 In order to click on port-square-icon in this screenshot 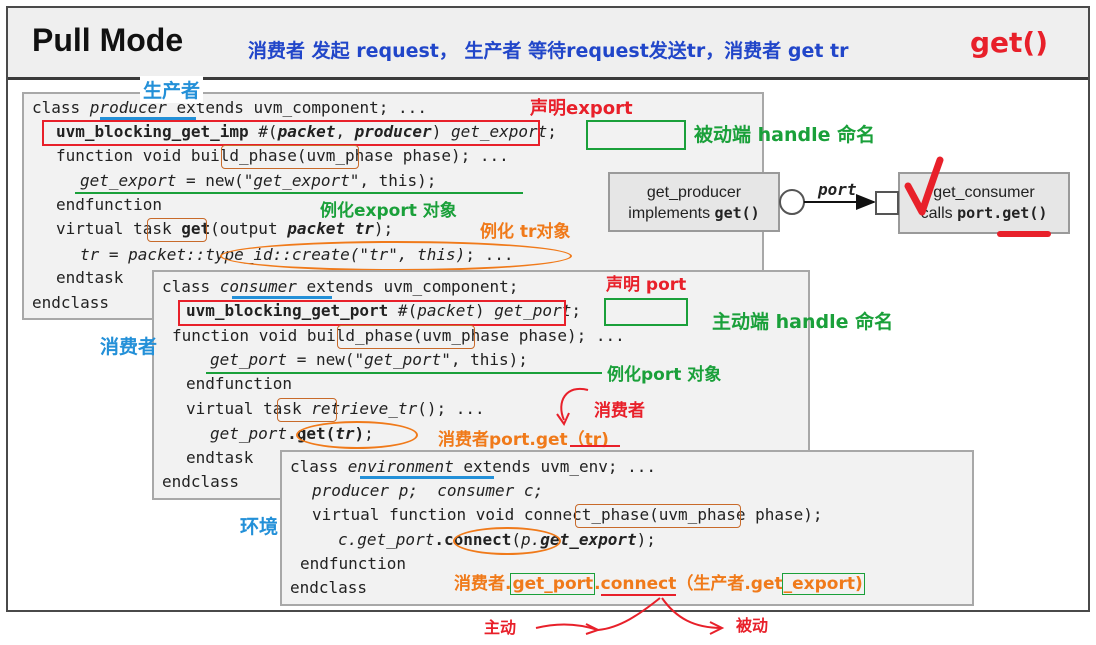, I will do `click(887, 203)`.